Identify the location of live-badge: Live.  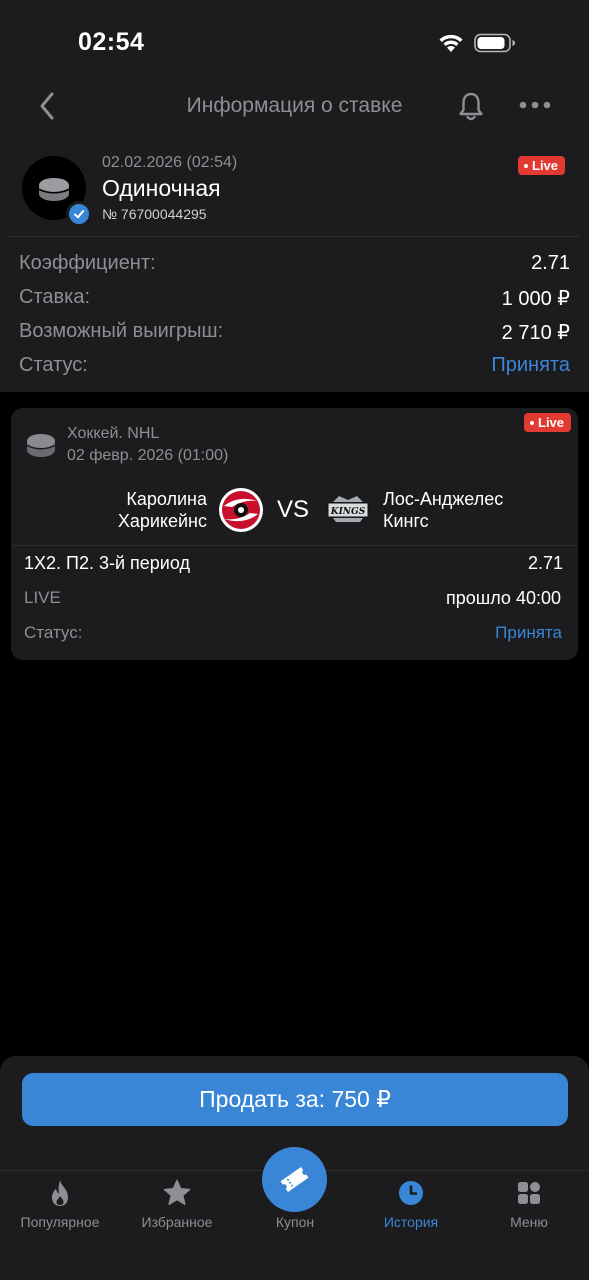
(542, 165).